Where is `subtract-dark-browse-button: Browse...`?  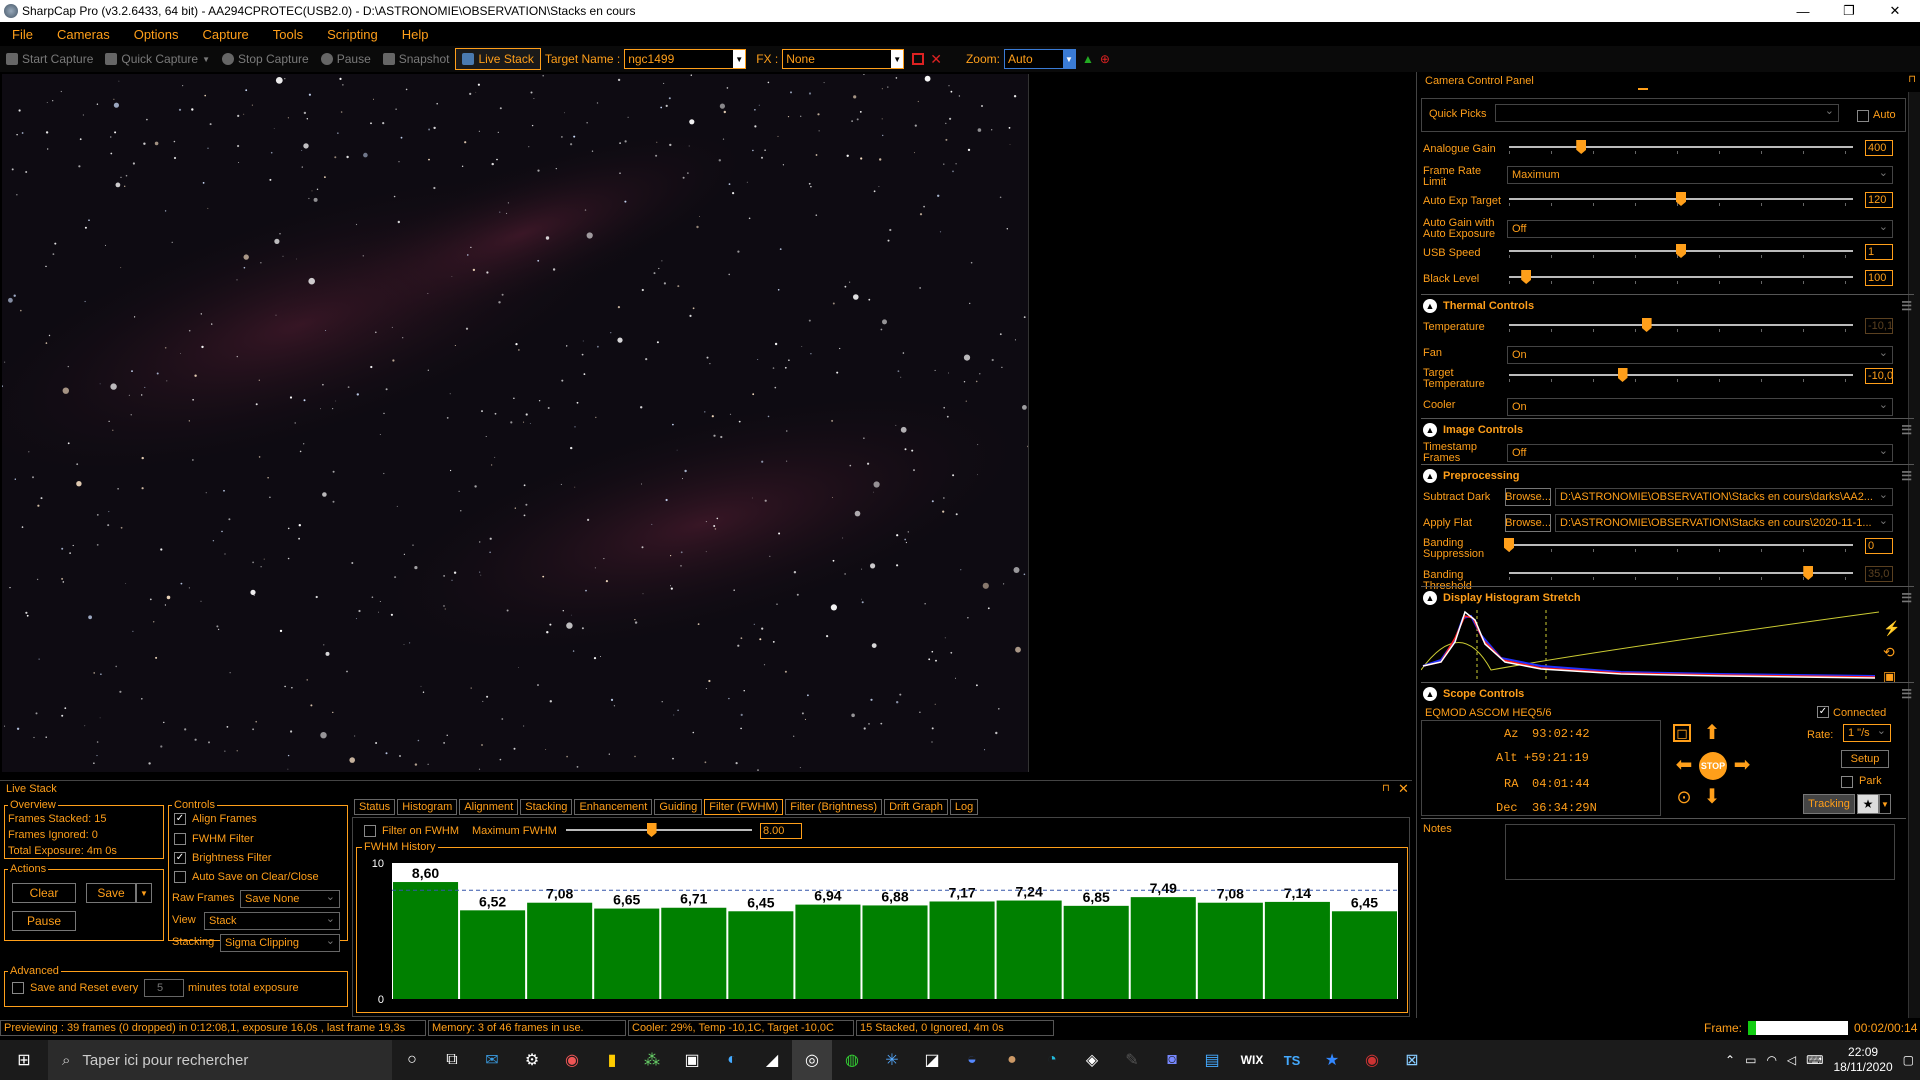 subtract-dark-browse-button: Browse... is located at coordinates (1528, 497).